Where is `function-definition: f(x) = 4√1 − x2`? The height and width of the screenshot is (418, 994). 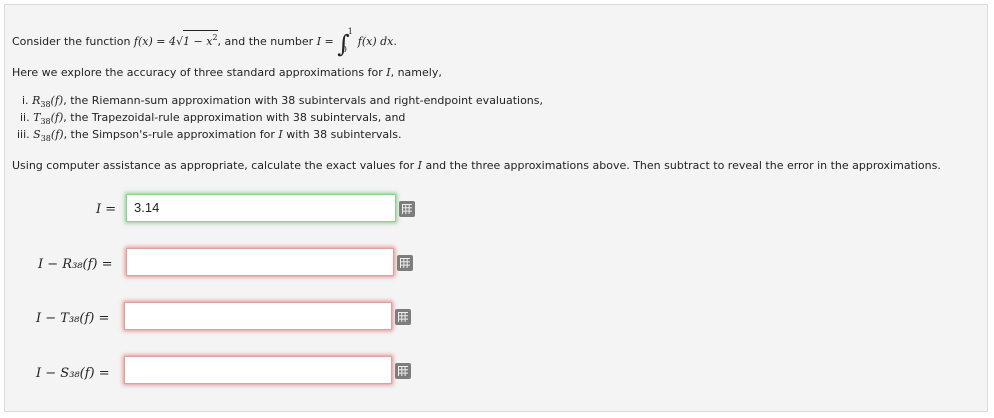
function-definition: f(x) = 4√1 − x2 is located at coordinates (176, 39).